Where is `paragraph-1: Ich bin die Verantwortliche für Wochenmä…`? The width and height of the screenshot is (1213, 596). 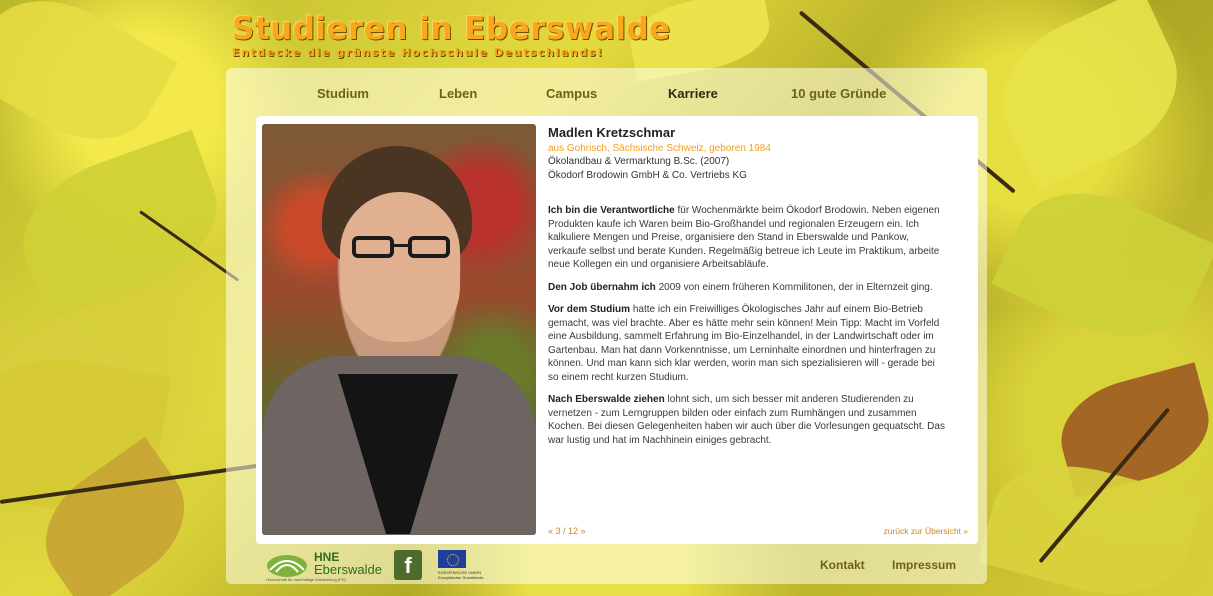
paragraph-1: Ich bin die Verantwortliche für Wochenmä… is located at coordinates (744, 237).